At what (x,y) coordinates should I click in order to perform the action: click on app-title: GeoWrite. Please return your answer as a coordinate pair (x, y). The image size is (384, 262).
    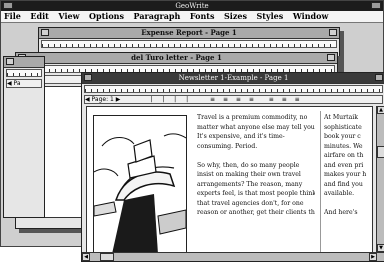
    Looking at the image, I should click on (192, 6).